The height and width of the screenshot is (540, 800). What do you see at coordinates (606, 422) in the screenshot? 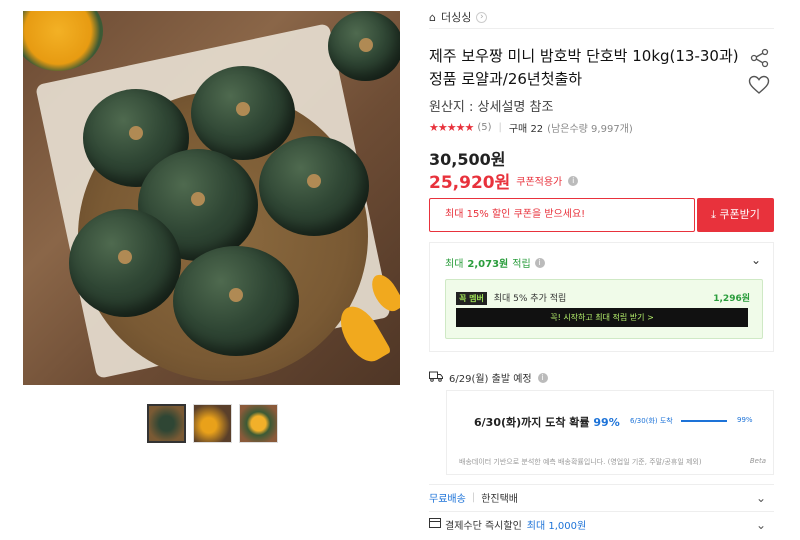
I see `arrival-pct: 99%` at bounding box center [606, 422].